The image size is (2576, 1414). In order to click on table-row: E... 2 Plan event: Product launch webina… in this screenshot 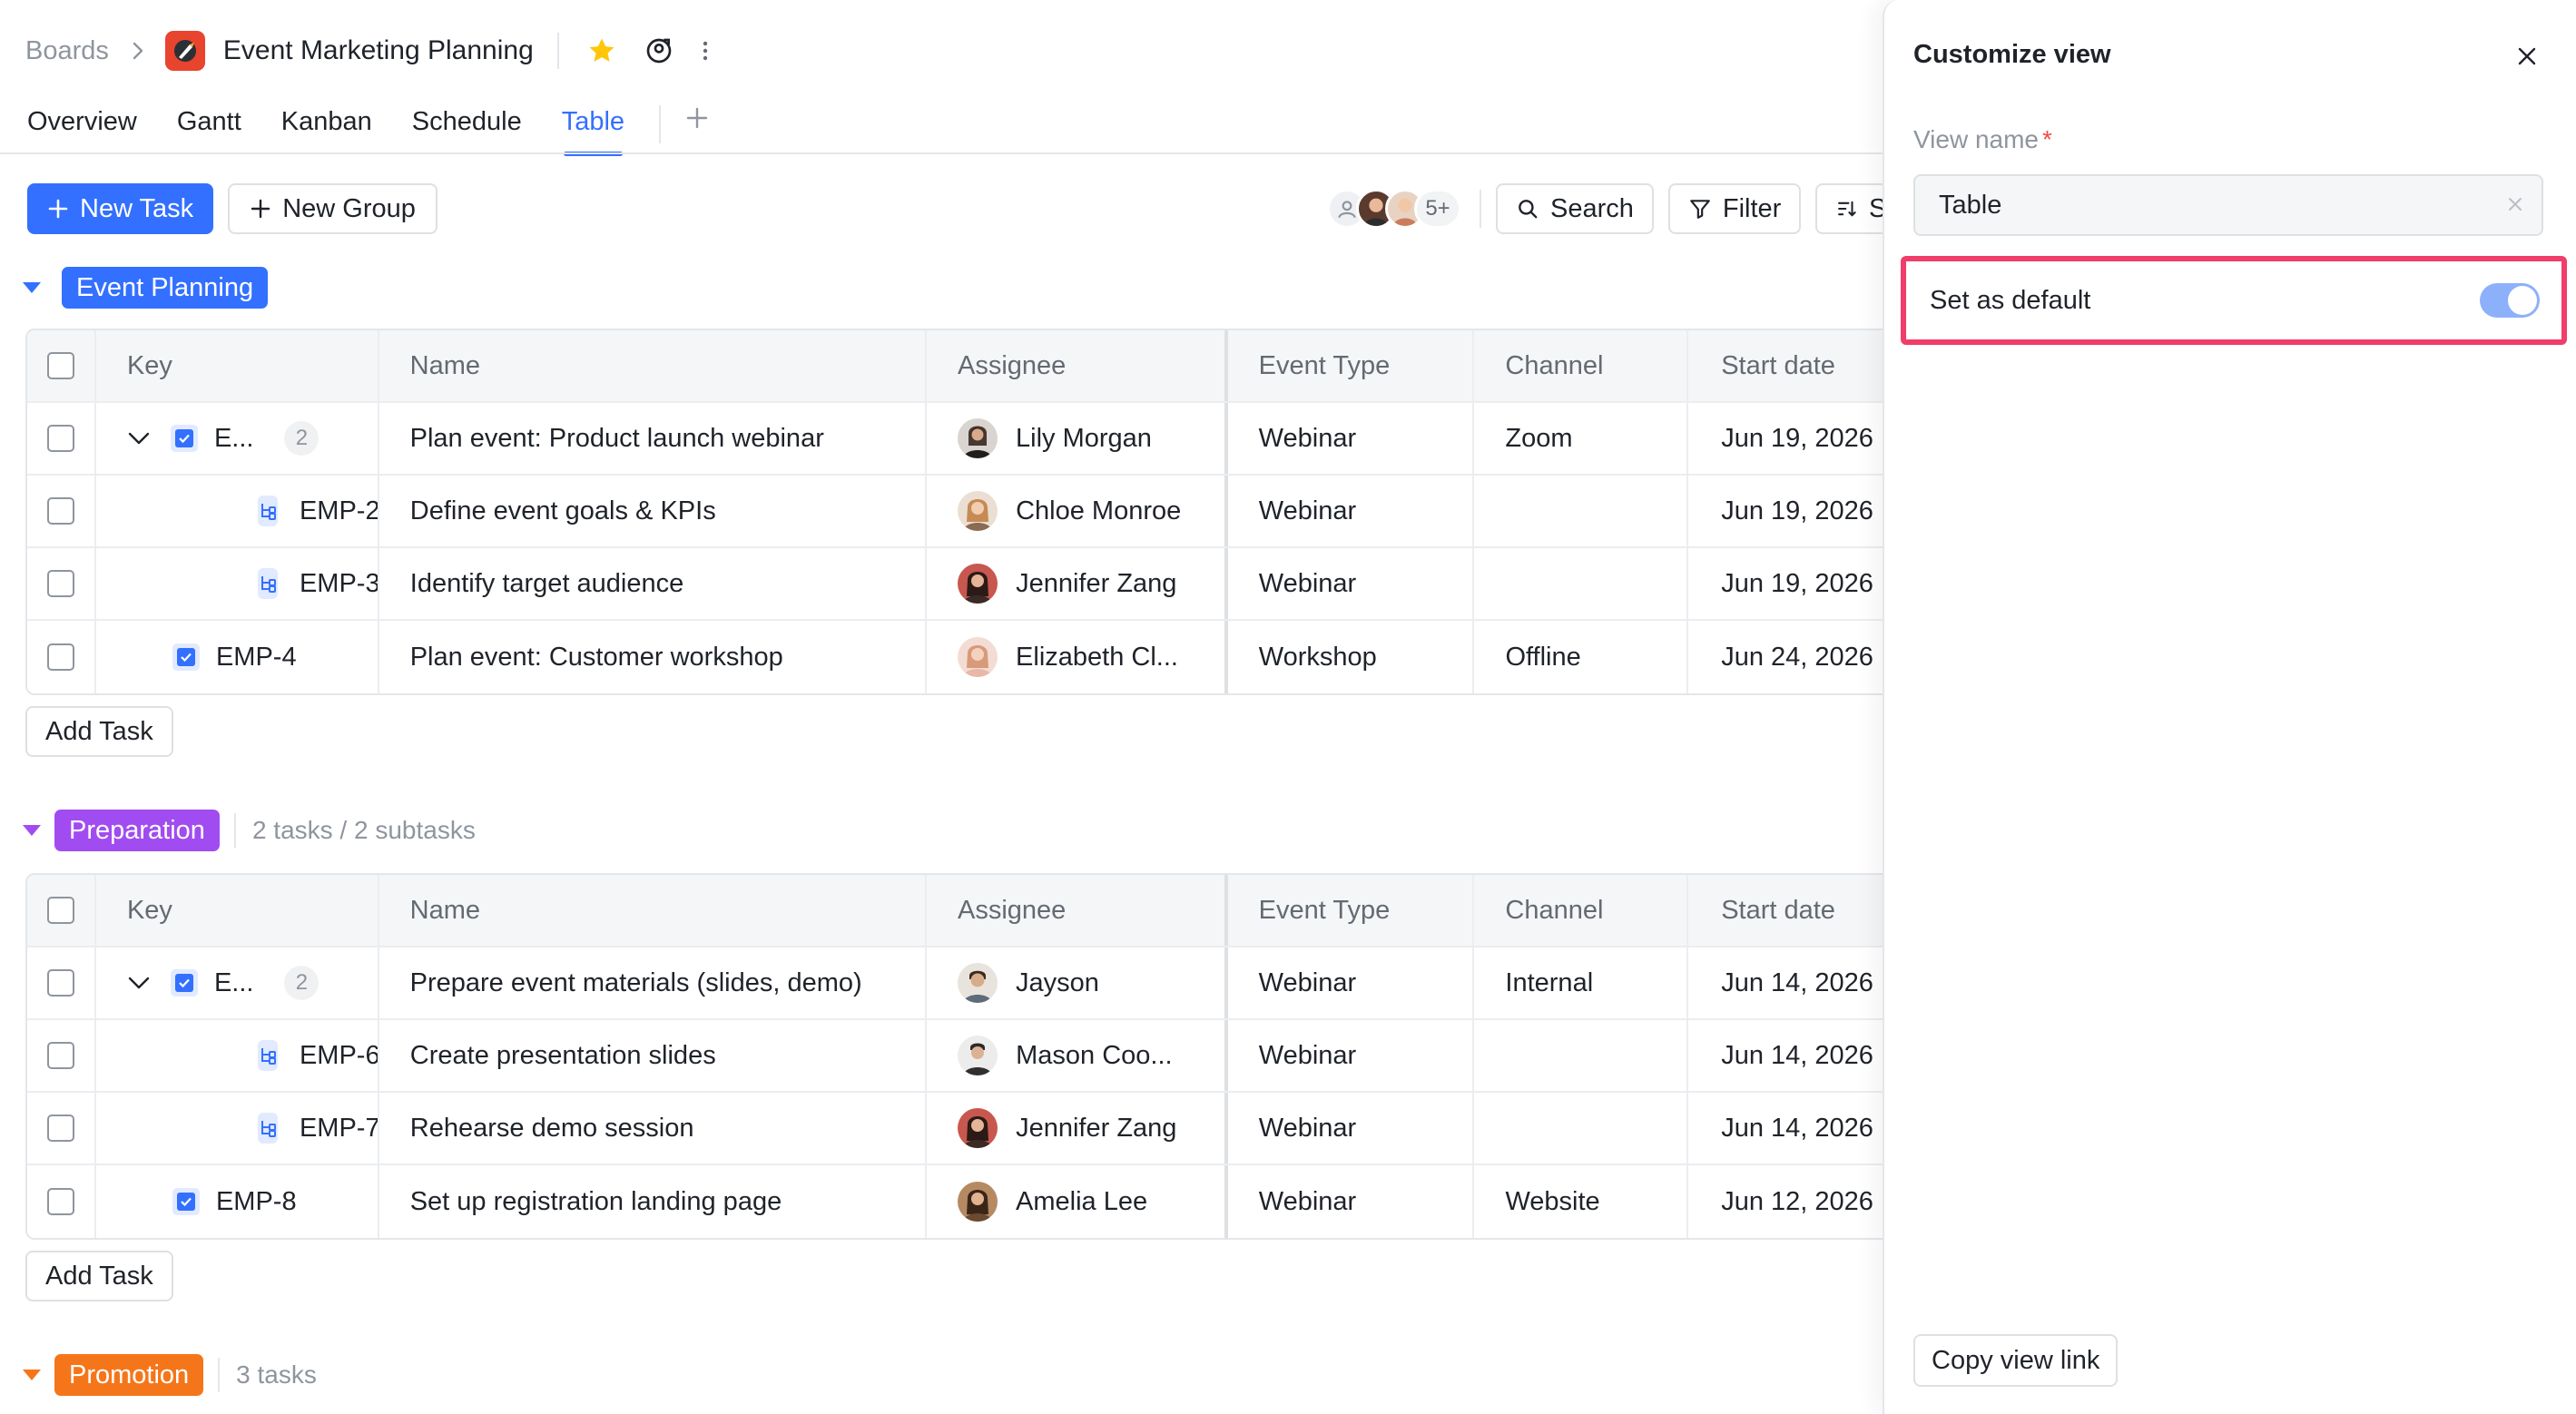, I will do `click(955, 439)`.